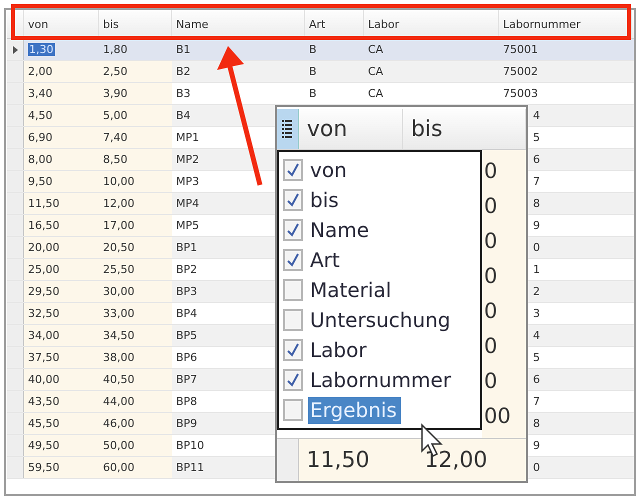 The height and width of the screenshot is (499, 641). What do you see at coordinates (183, 50) in the screenshot?
I see `table-cell-text: B1` at bounding box center [183, 50].